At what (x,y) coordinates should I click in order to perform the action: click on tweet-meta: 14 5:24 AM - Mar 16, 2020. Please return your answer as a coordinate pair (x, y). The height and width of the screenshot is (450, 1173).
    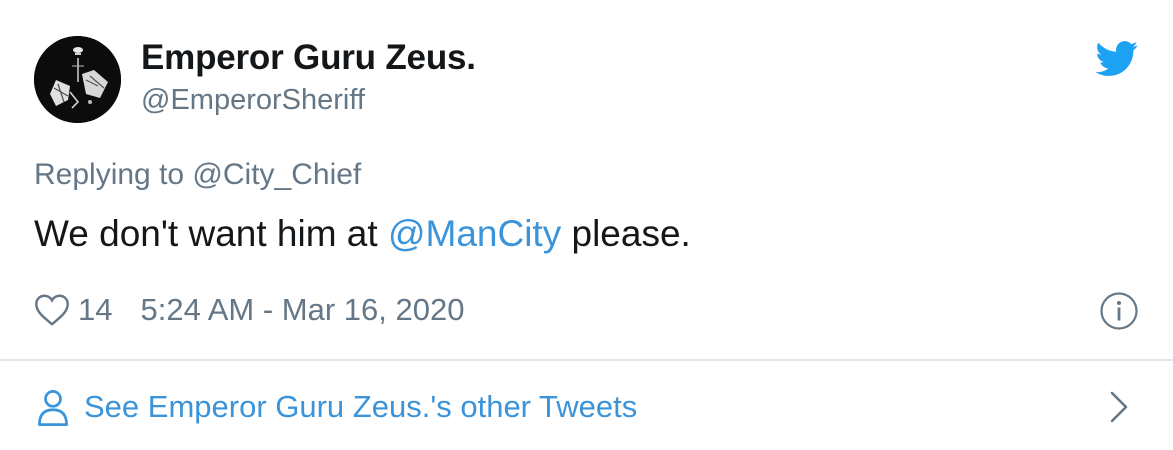
    Looking at the image, I should click on (249, 310).